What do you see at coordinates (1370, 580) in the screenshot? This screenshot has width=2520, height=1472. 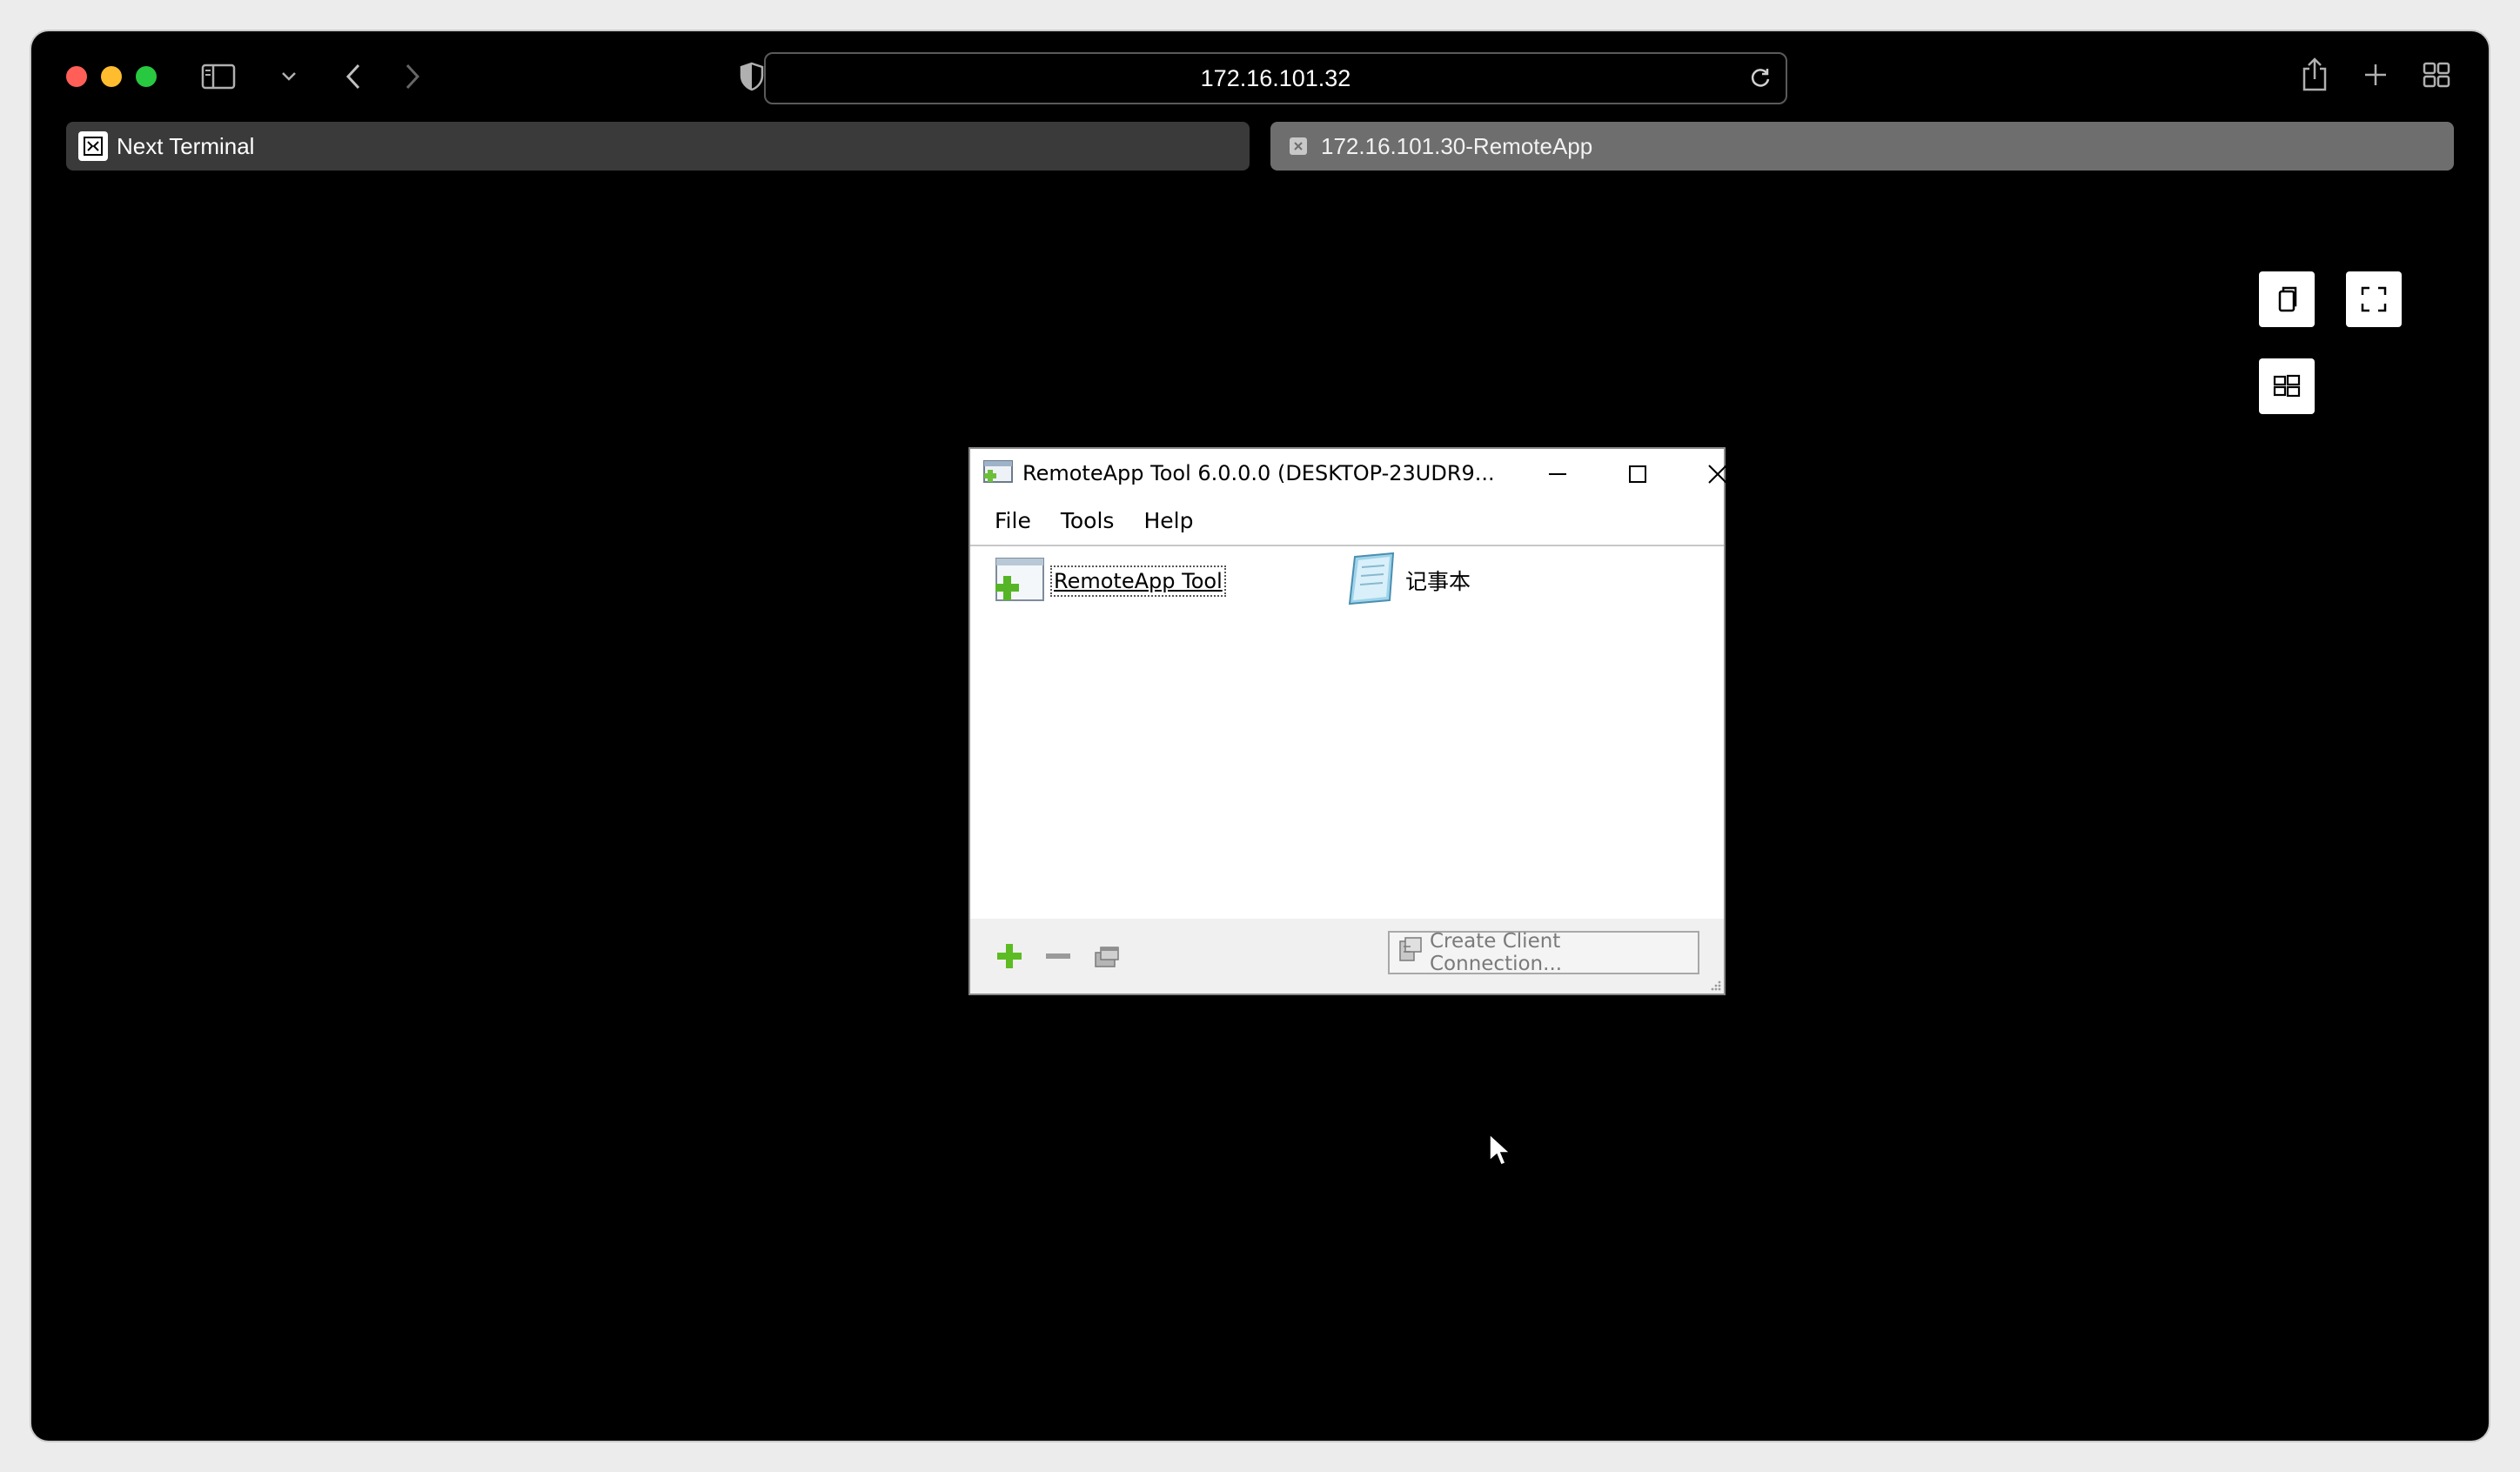 I see `notepad-icon` at bounding box center [1370, 580].